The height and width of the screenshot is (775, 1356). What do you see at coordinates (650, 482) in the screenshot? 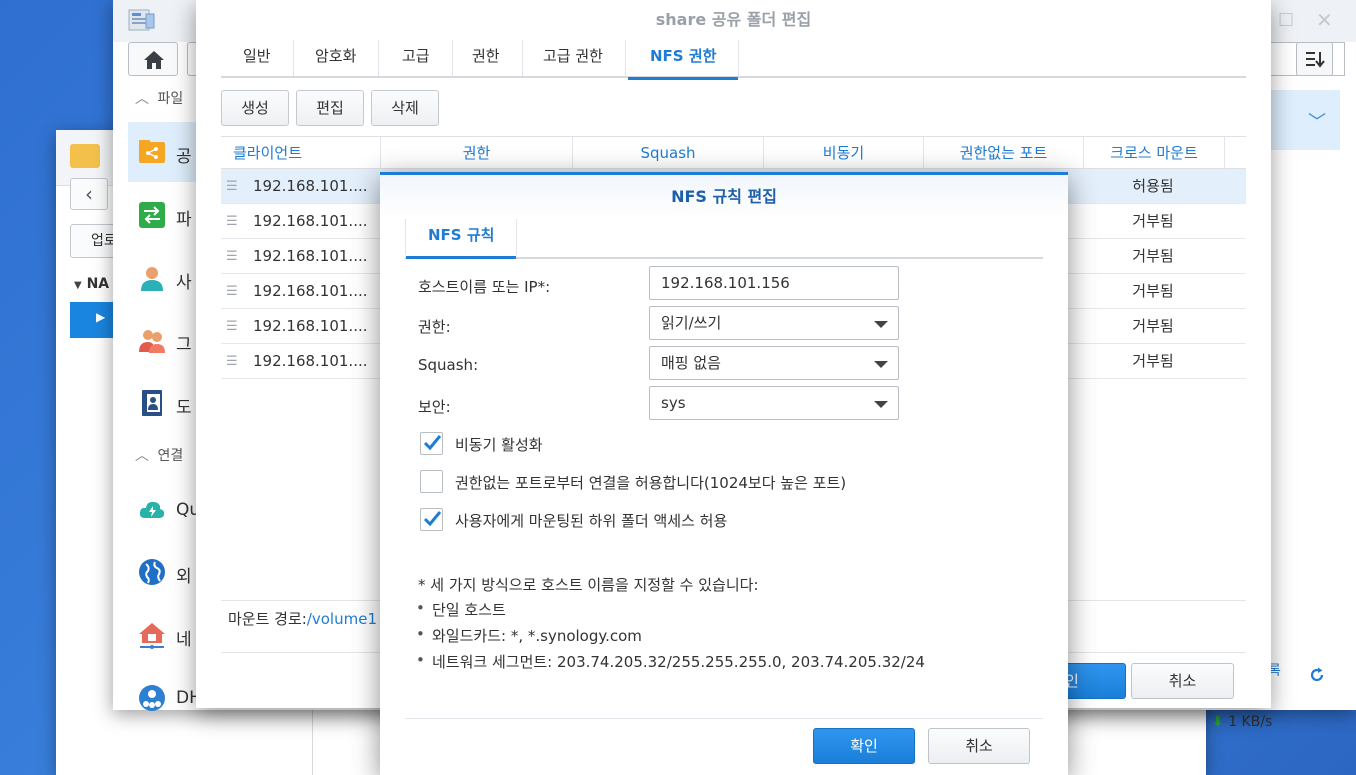
I see `non-privileged-port-label: 권한없는 포트로부터 연결을 허용합니다(1024보다 높은 포트)` at bounding box center [650, 482].